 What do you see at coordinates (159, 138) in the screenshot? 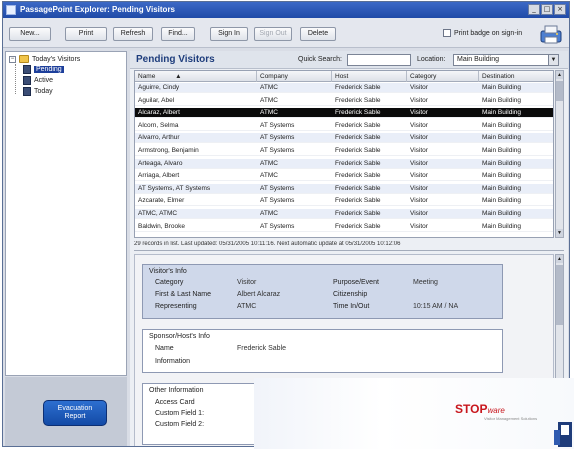
I see `cell-name: Alvarro, Arthur` at bounding box center [159, 138].